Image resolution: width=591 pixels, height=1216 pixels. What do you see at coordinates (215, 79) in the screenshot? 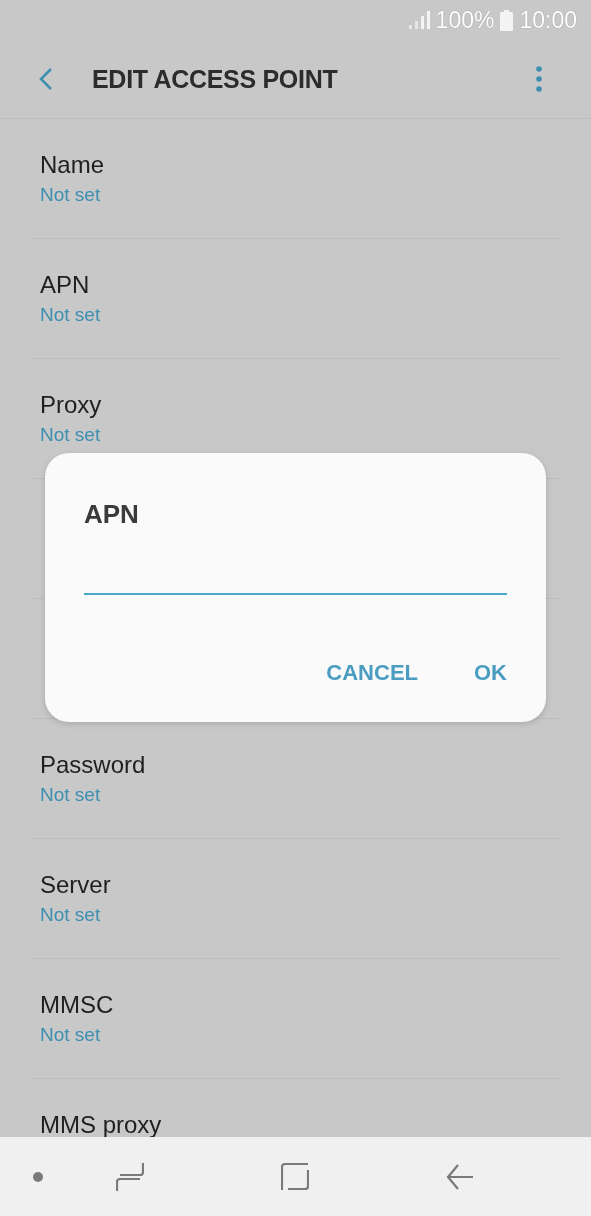
I see `screen-title: EDIT ACCESS POINT` at bounding box center [215, 79].